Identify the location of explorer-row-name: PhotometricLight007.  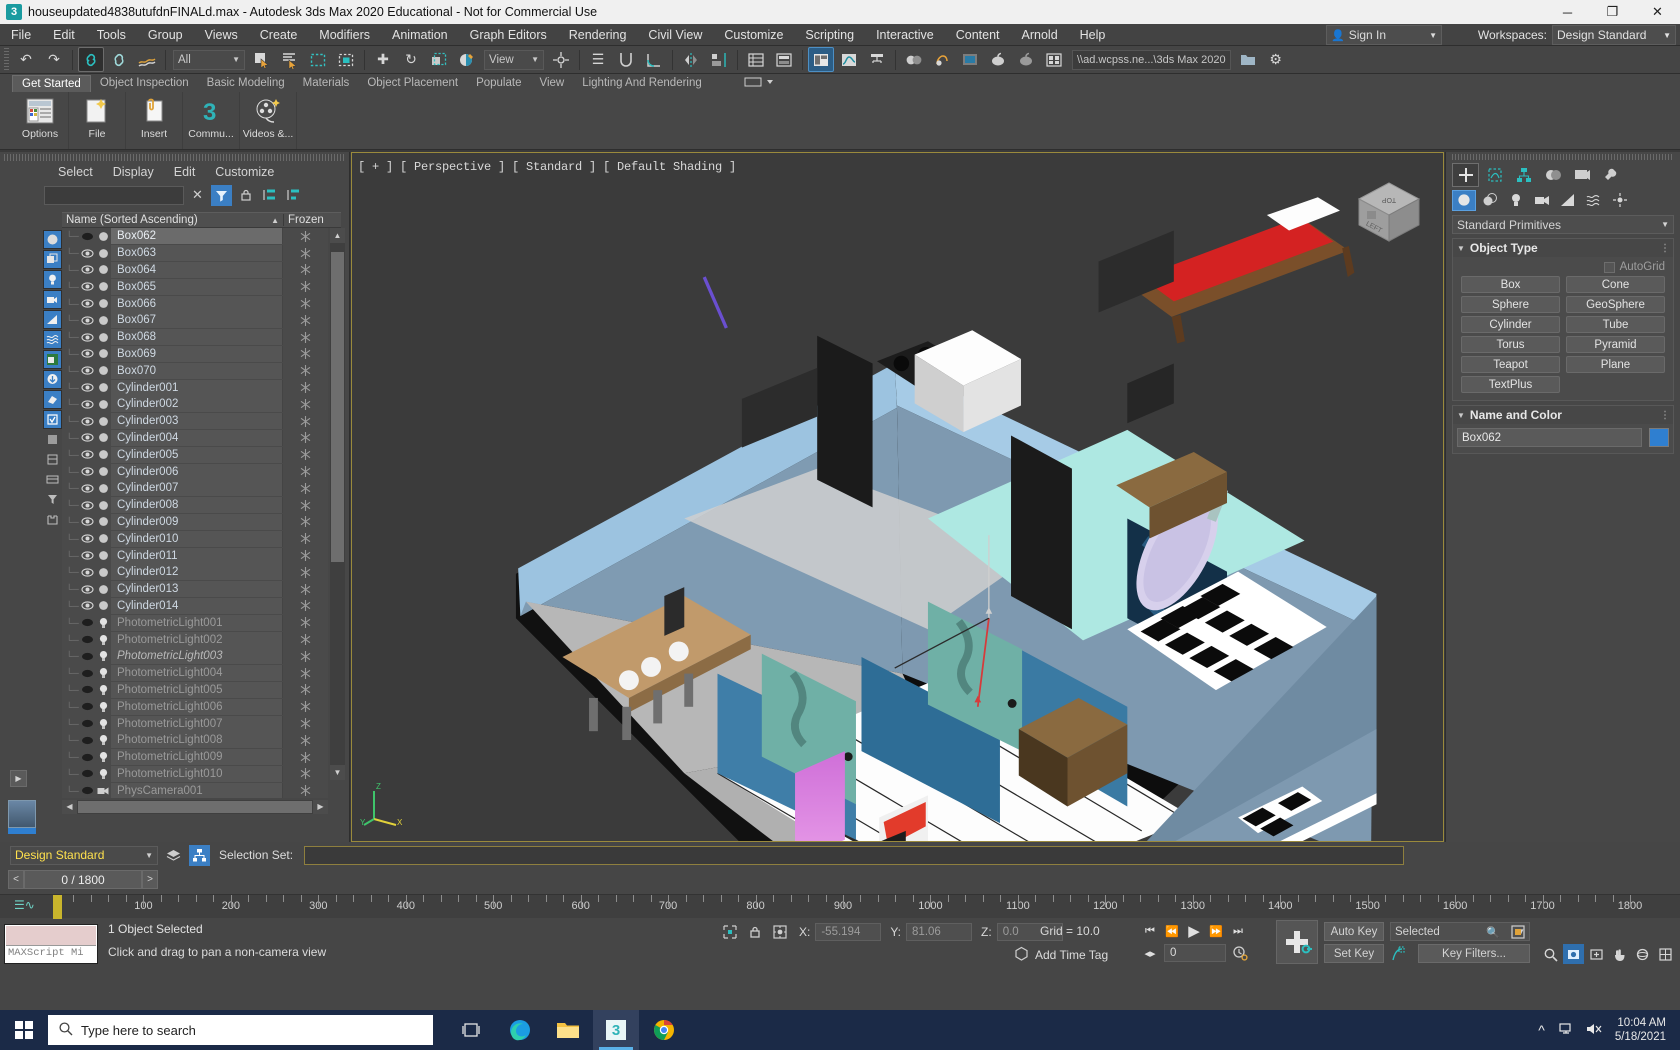
(196, 723).